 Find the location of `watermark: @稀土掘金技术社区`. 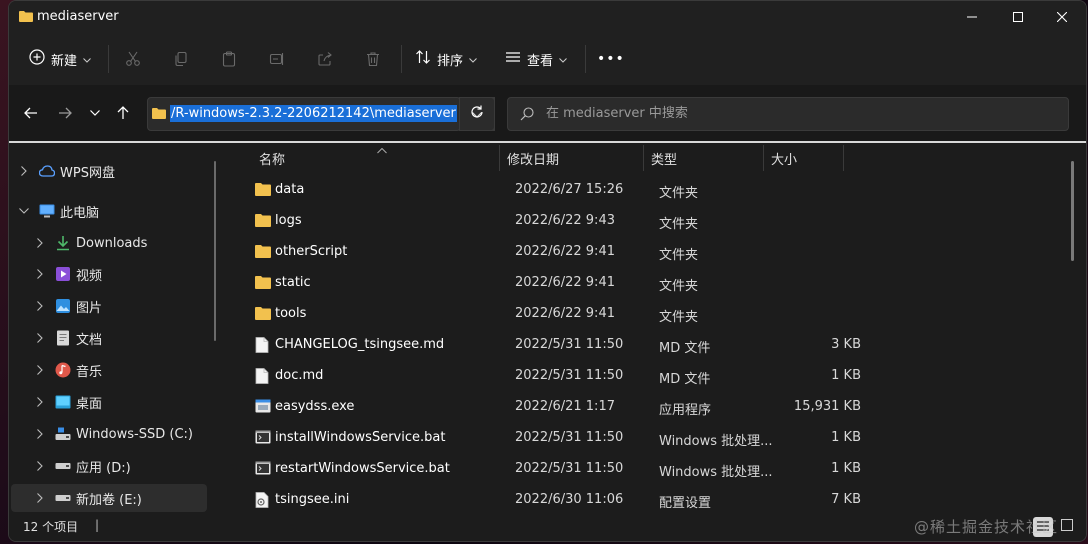

watermark: @稀土掘金技术社区 is located at coordinates (985, 527).